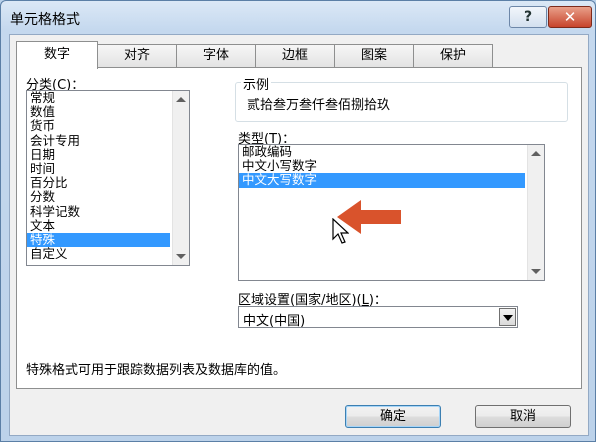  Describe the element at coordinates (137, 55) in the screenshot. I see `tab-alignment: 对齐` at that location.